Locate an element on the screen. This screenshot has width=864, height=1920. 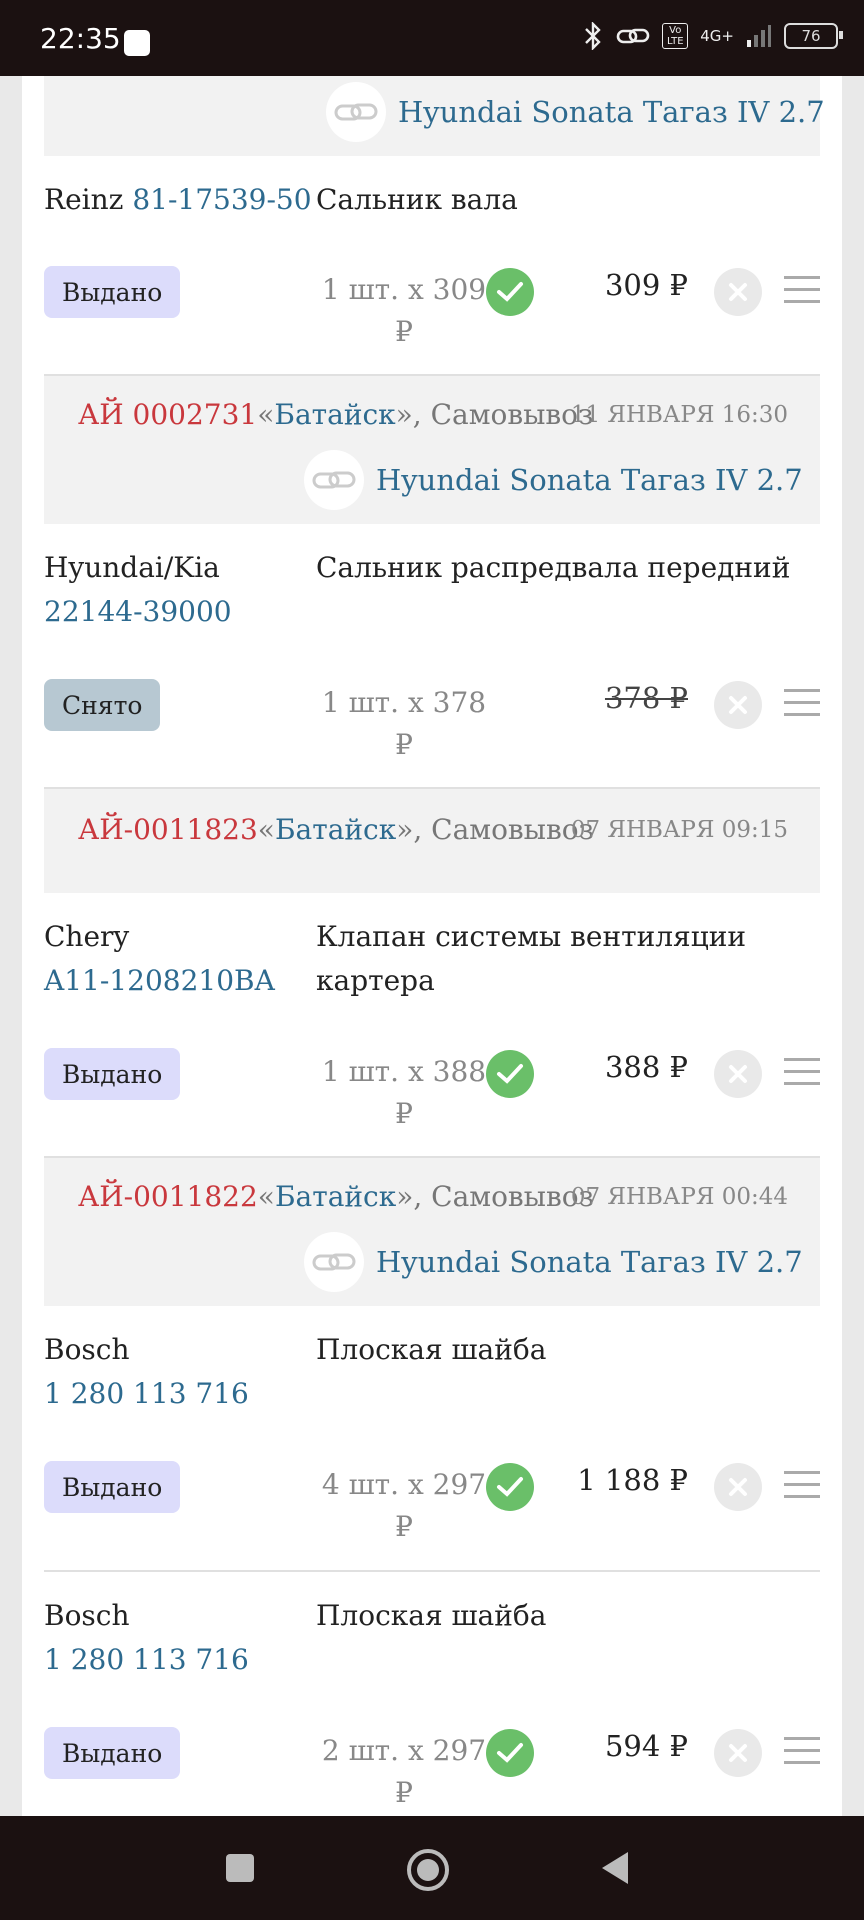
battery-icon: 76 is located at coordinates (813, 36).